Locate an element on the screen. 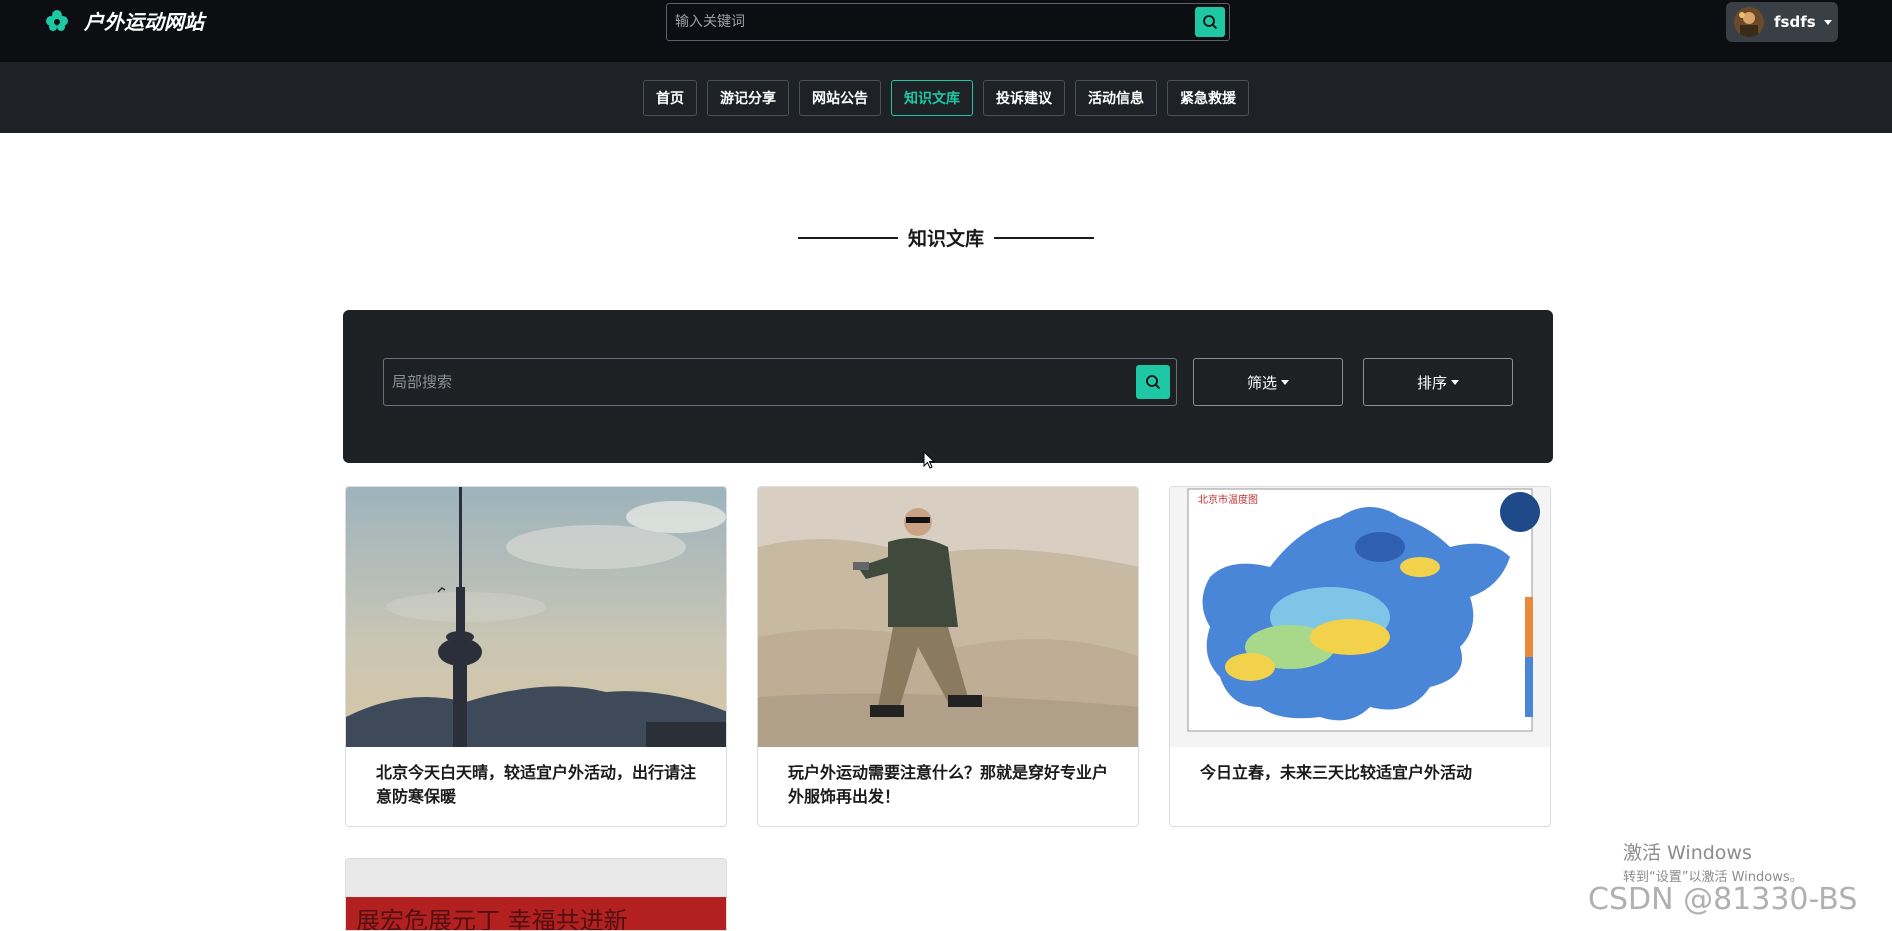 This screenshot has width=1892, height=931. article-card: 北京市温度图 今日立春，未来三天比较适宜户外活动 is located at coordinates (1360, 656).